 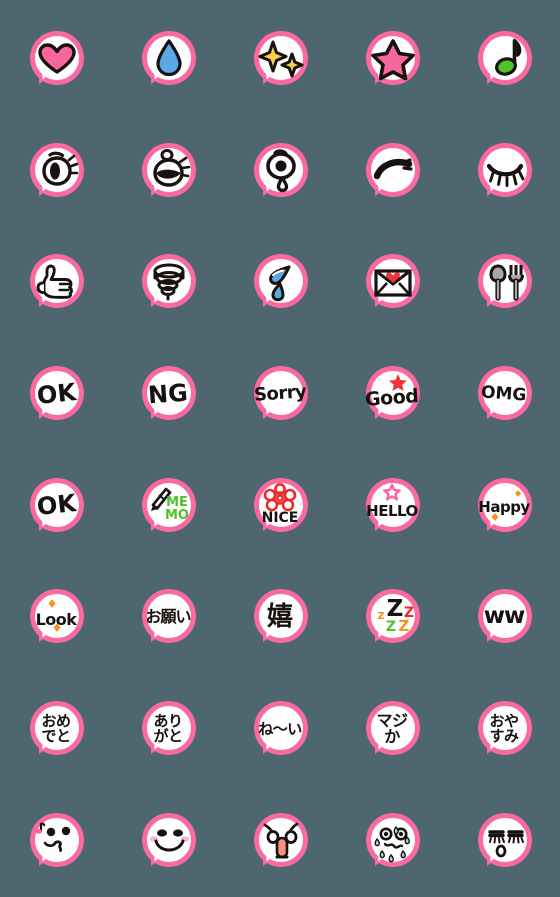 I want to click on nervous-sweat-face-emoji, so click(x=392, y=841).